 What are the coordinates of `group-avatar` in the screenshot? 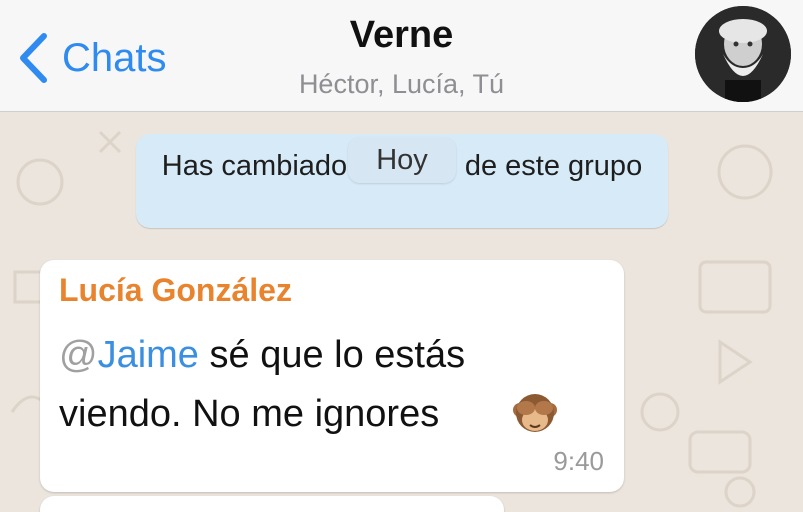 It's located at (743, 54).